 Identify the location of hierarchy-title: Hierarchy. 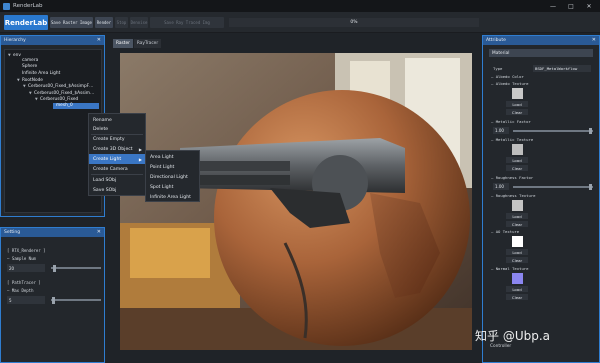
(15, 40).